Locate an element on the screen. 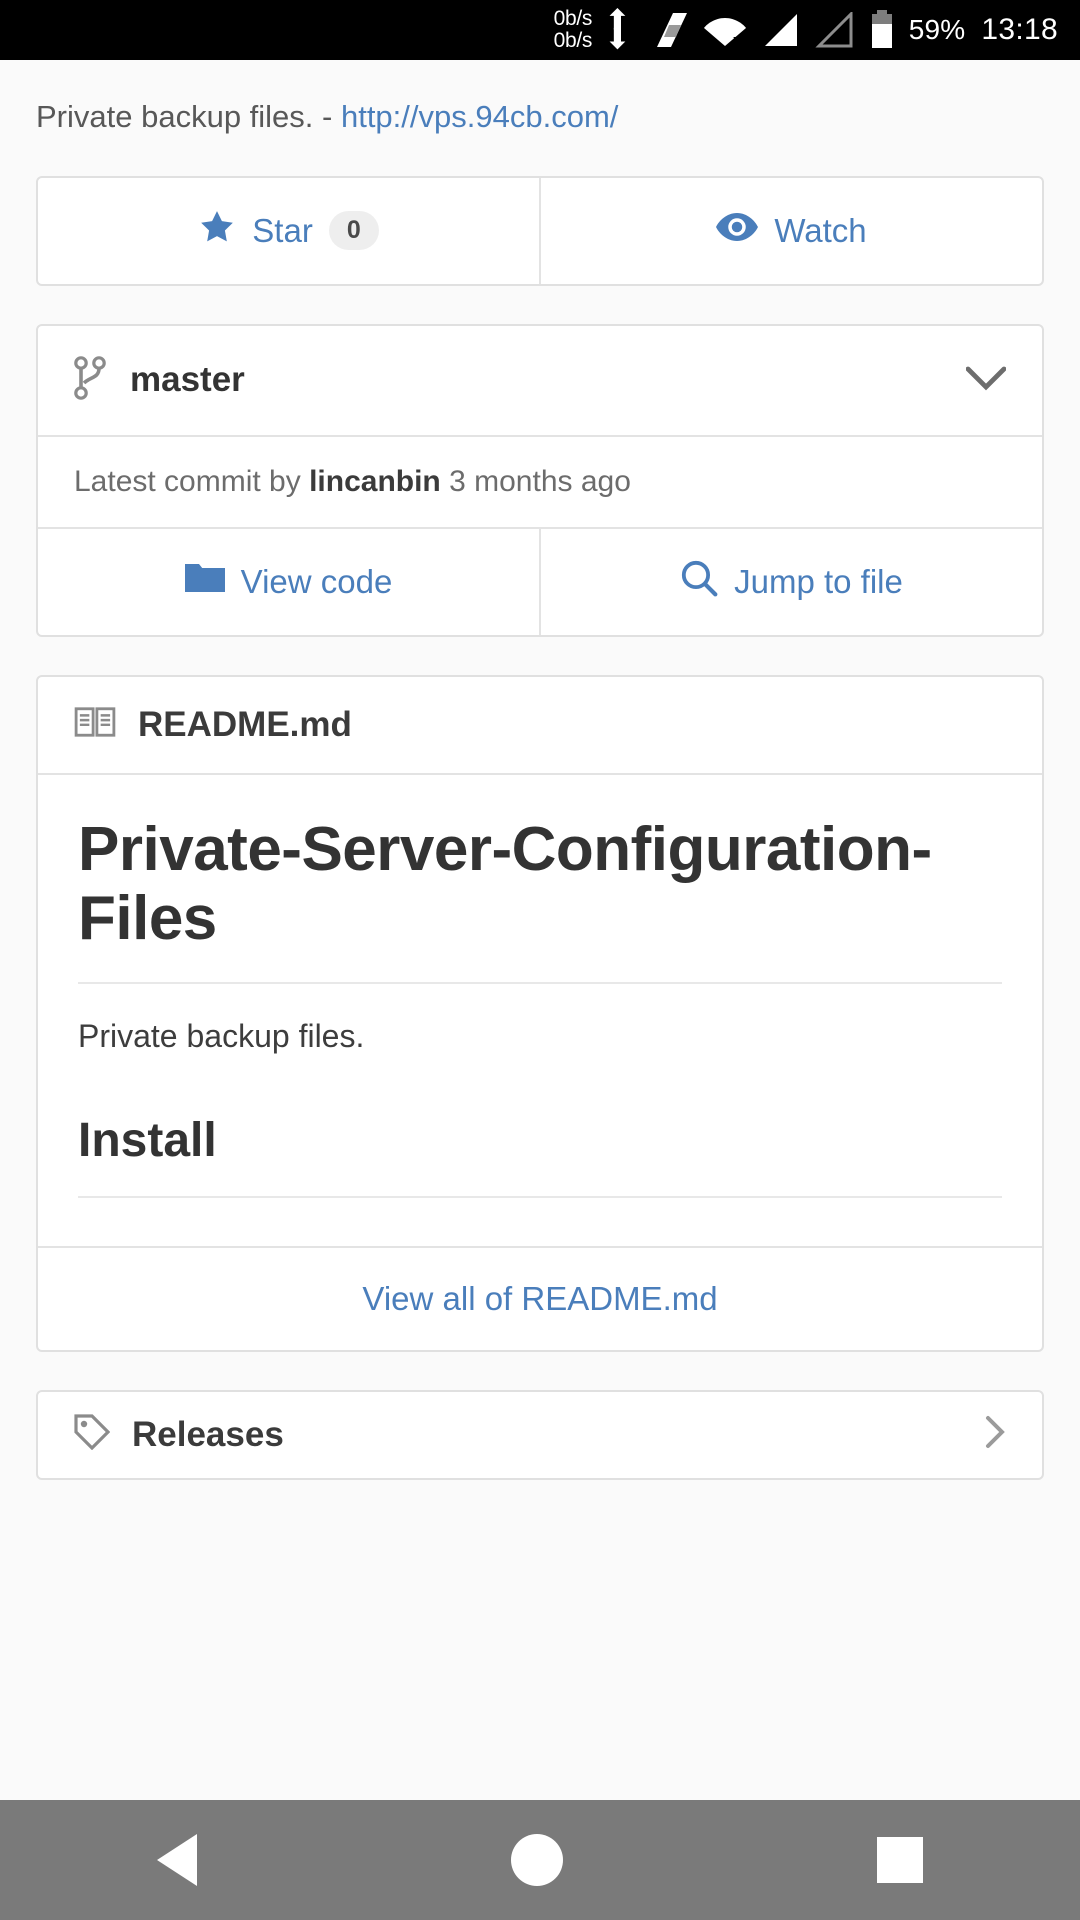 The width and height of the screenshot is (1080, 1920). commit-author: lincanbin is located at coordinates (375, 481).